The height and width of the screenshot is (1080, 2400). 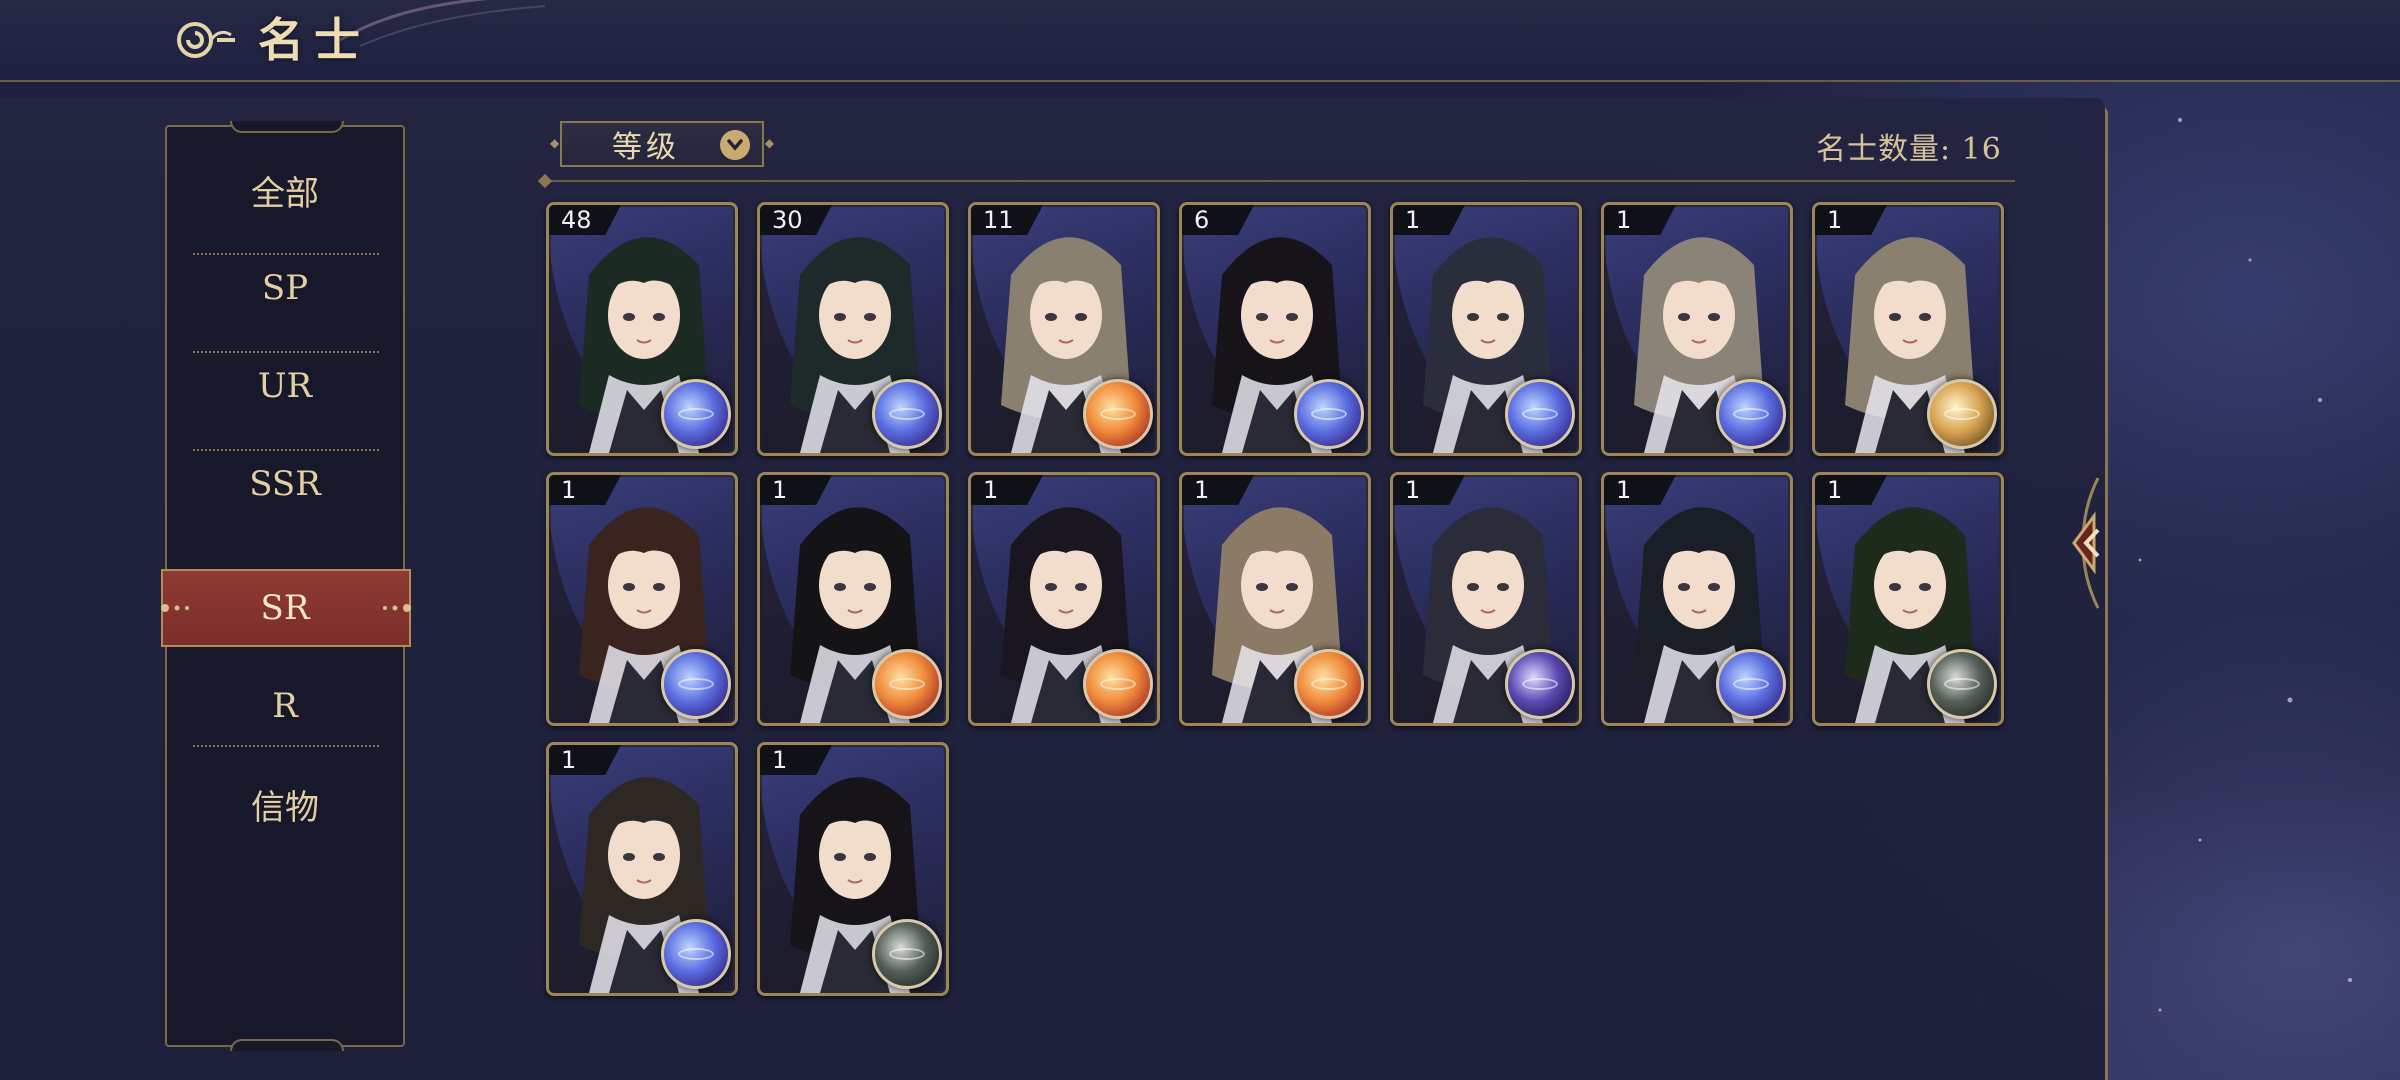 What do you see at coordinates (1884, 149) in the screenshot?
I see `hero-count-label: 名士数量:` at bounding box center [1884, 149].